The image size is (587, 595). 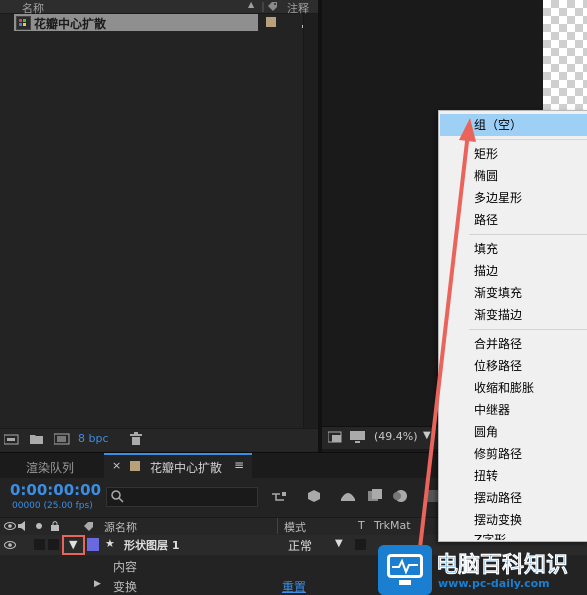 I want to click on arrow-shaft, so click(x=444, y=340).